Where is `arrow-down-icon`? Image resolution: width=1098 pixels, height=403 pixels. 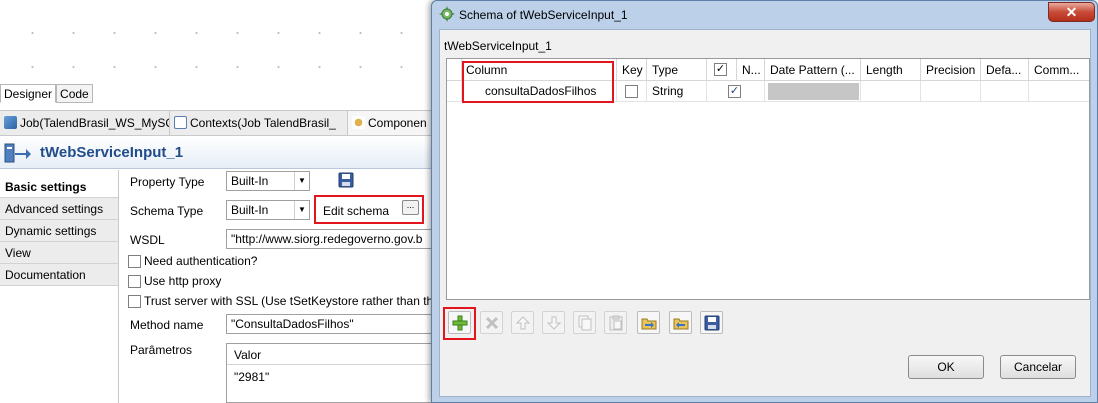 arrow-down-icon is located at coordinates (554, 323).